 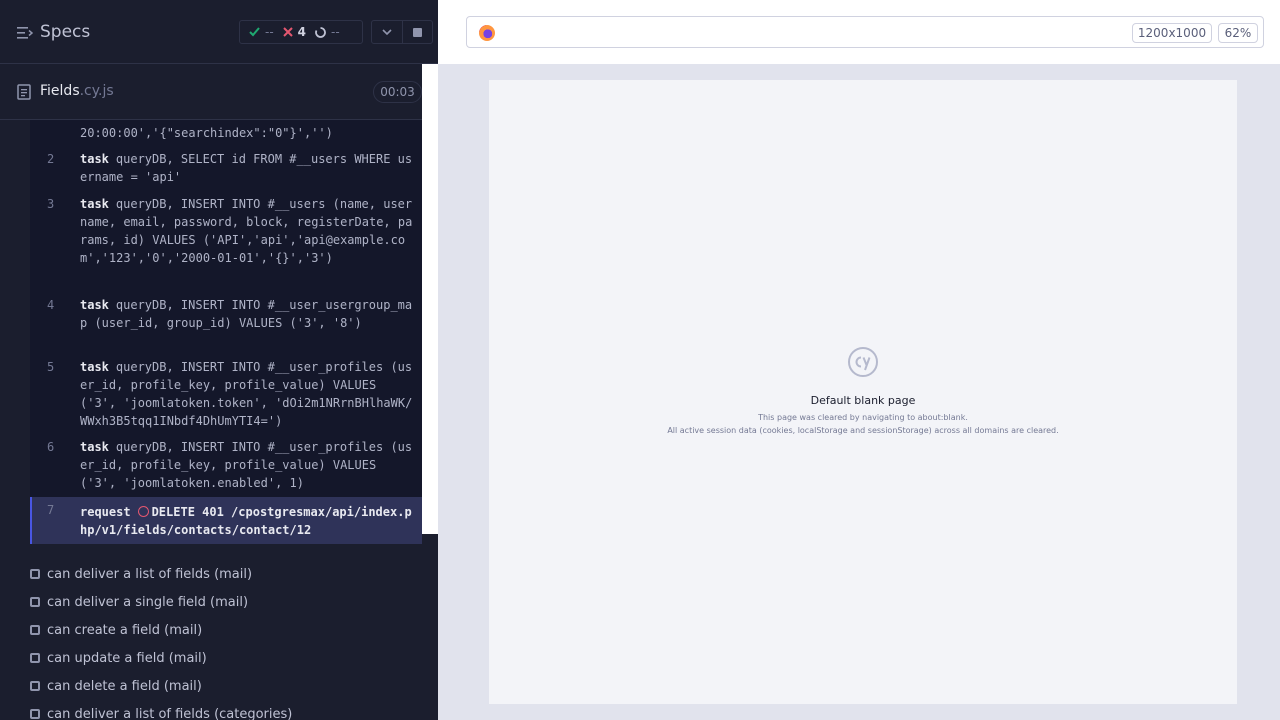 I want to click on error-circle-icon, so click(x=143, y=511).